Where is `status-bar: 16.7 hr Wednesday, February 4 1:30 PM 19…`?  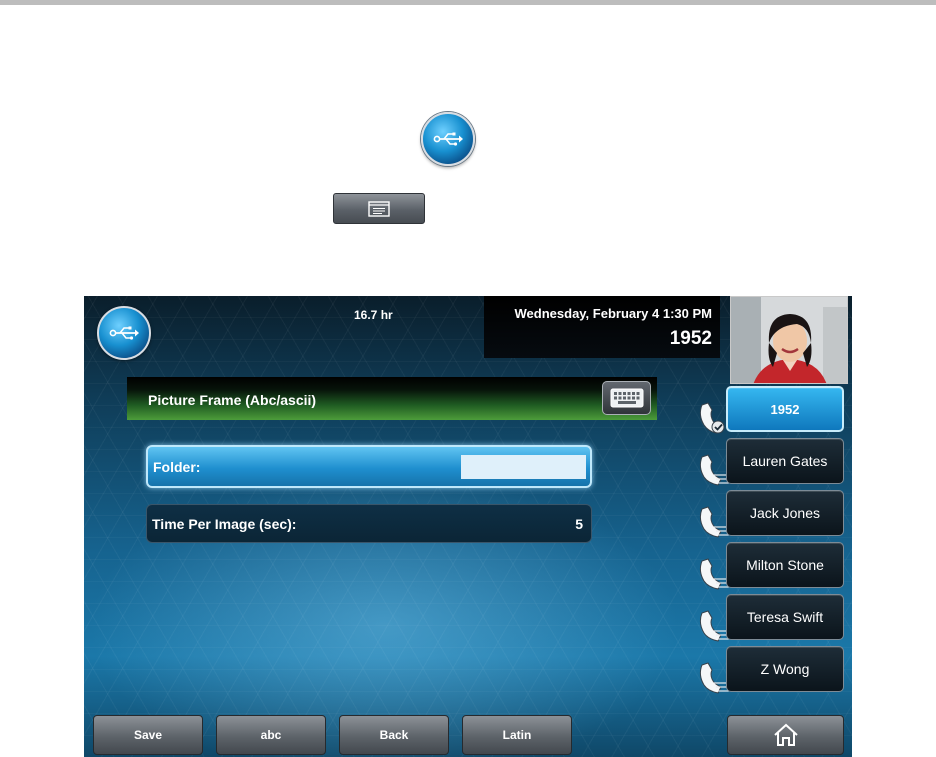
status-bar: 16.7 hr Wednesday, February 4 1:30 PM 19… is located at coordinates (407, 328).